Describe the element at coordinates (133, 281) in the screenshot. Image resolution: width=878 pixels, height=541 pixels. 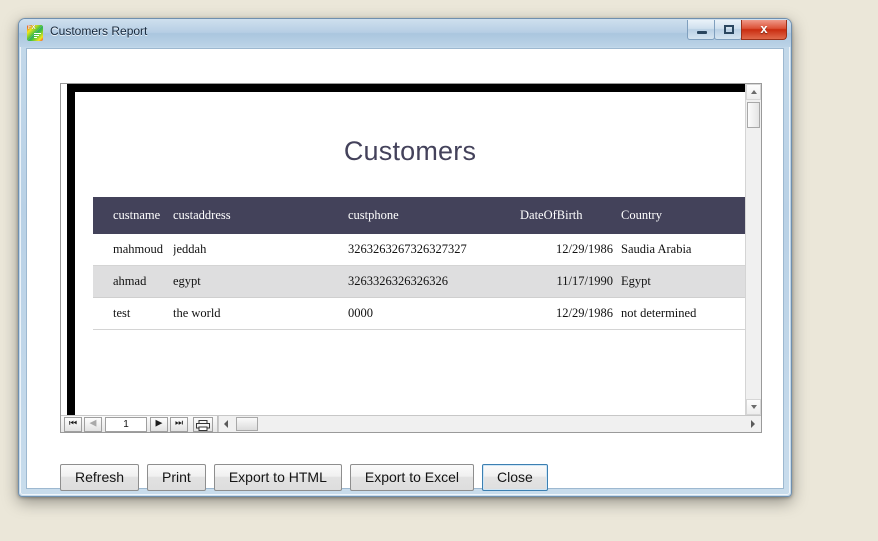
I see `cell-custname: ahmad` at that location.